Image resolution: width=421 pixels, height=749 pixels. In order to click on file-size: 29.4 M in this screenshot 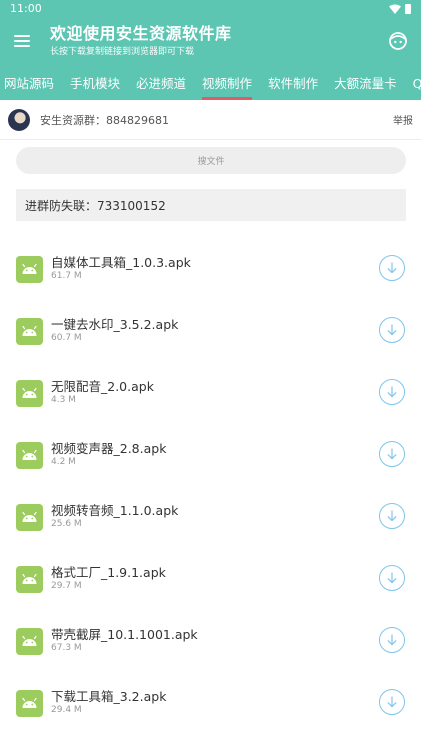, I will do `click(66, 710)`.